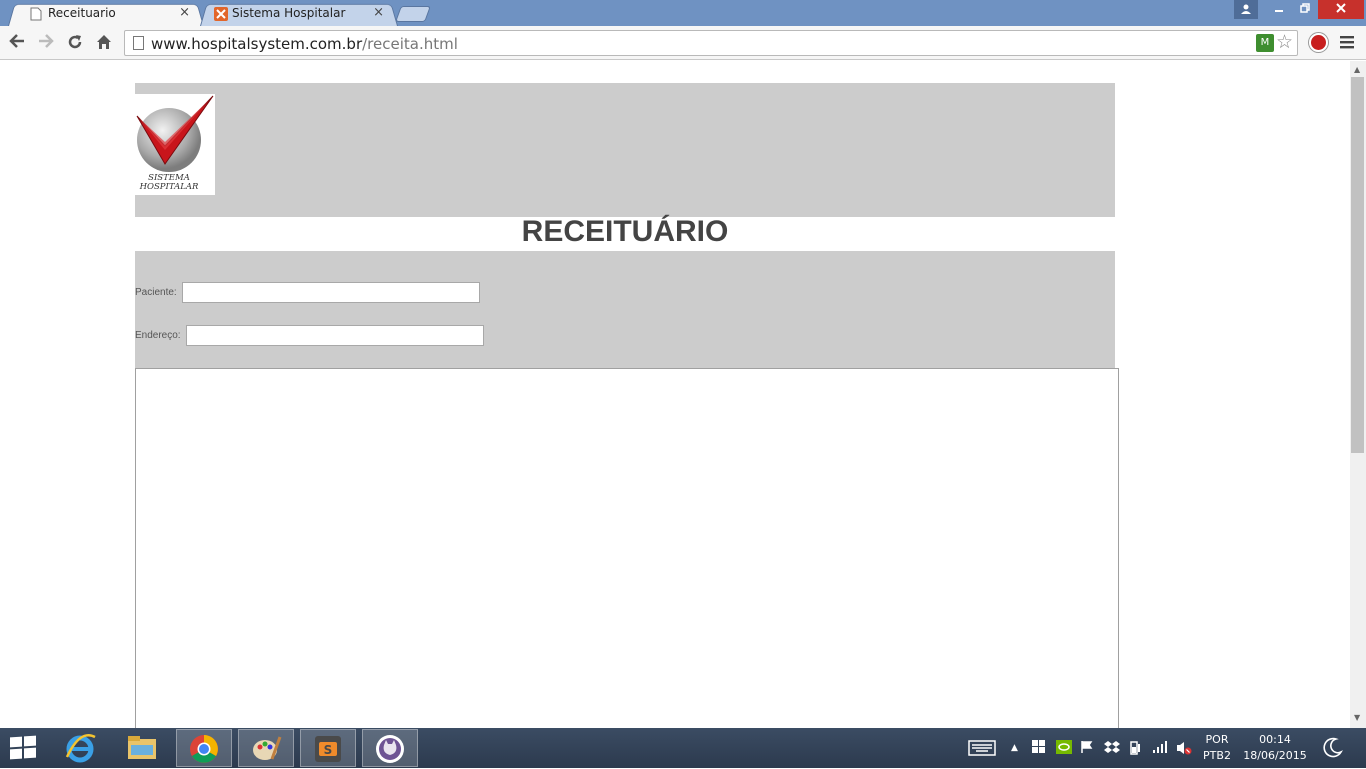 The height and width of the screenshot is (769, 1366). Describe the element at coordinates (46, 43) in the screenshot. I see `forward-arrow-icon` at that location.